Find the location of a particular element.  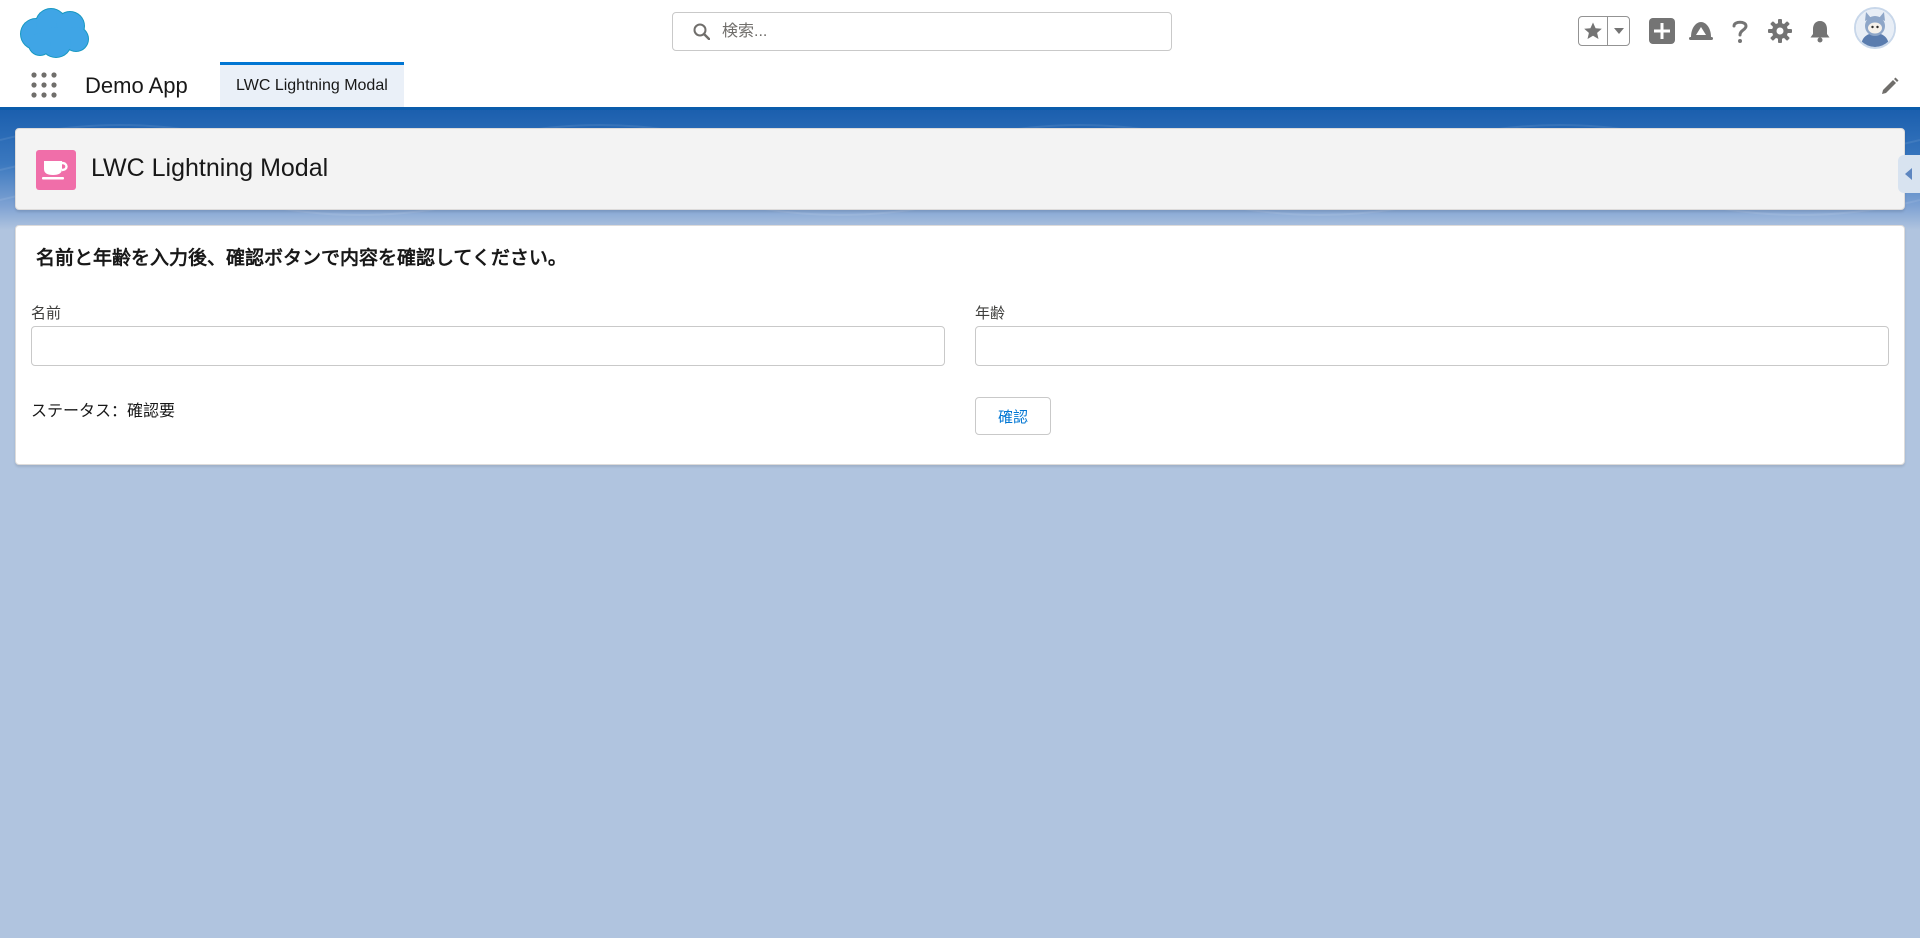

page-title: LWC Lightning Modal is located at coordinates (210, 168).